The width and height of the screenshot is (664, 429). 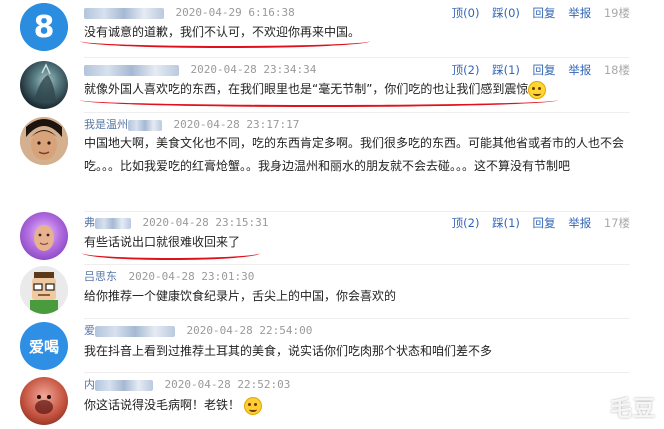 I want to click on comment-meta: 吕思东 2020-04-28 23:01:30, so click(x=169, y=277).